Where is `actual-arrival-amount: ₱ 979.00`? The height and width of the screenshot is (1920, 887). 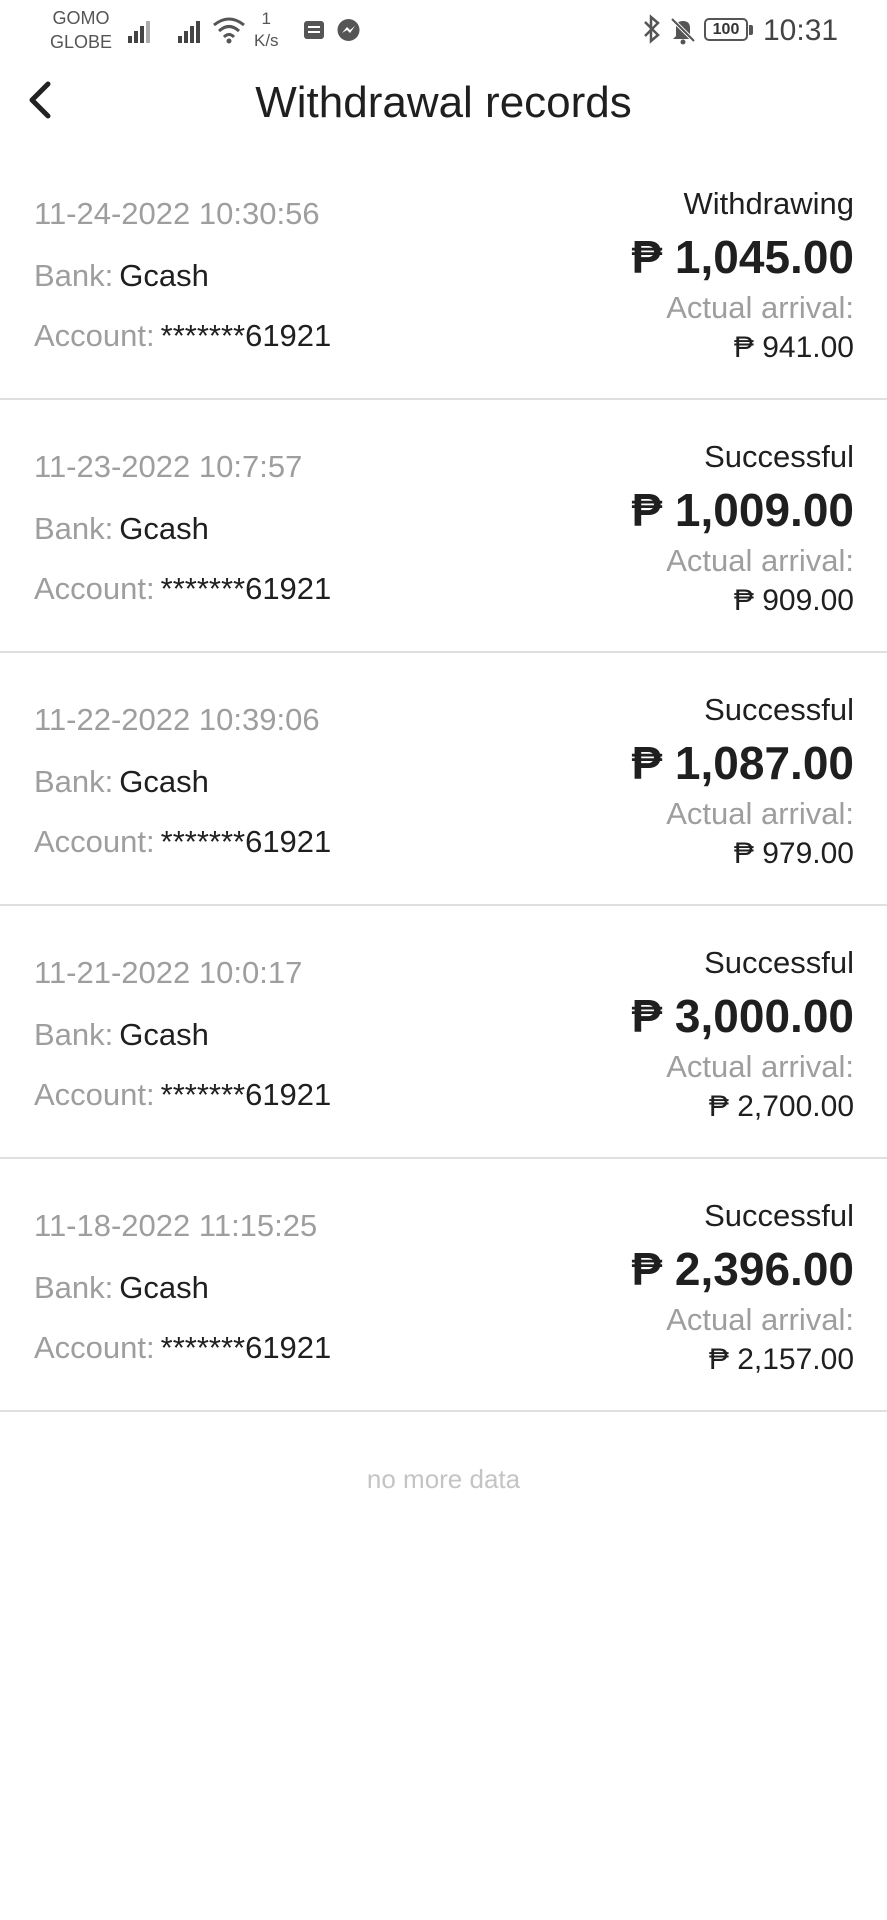
actual-arrival-amount: ₱ 979.00 is located at coordinates (793, 853).